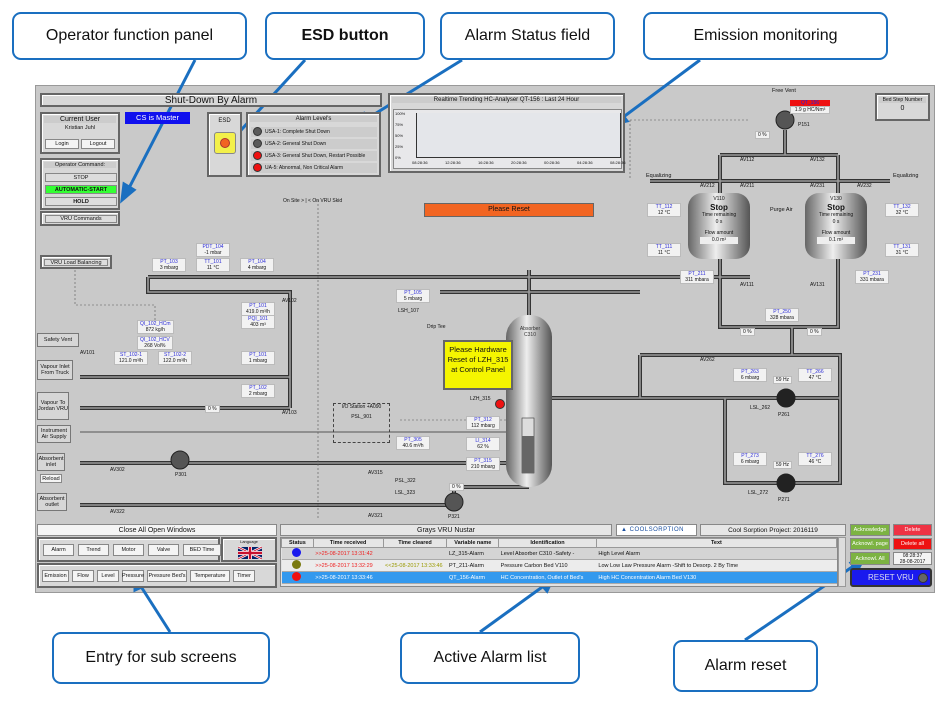  Describe the element at coordinates (210, 576) in the screenshot. I see `subscreen-button-temperature: Temperature` at that location.